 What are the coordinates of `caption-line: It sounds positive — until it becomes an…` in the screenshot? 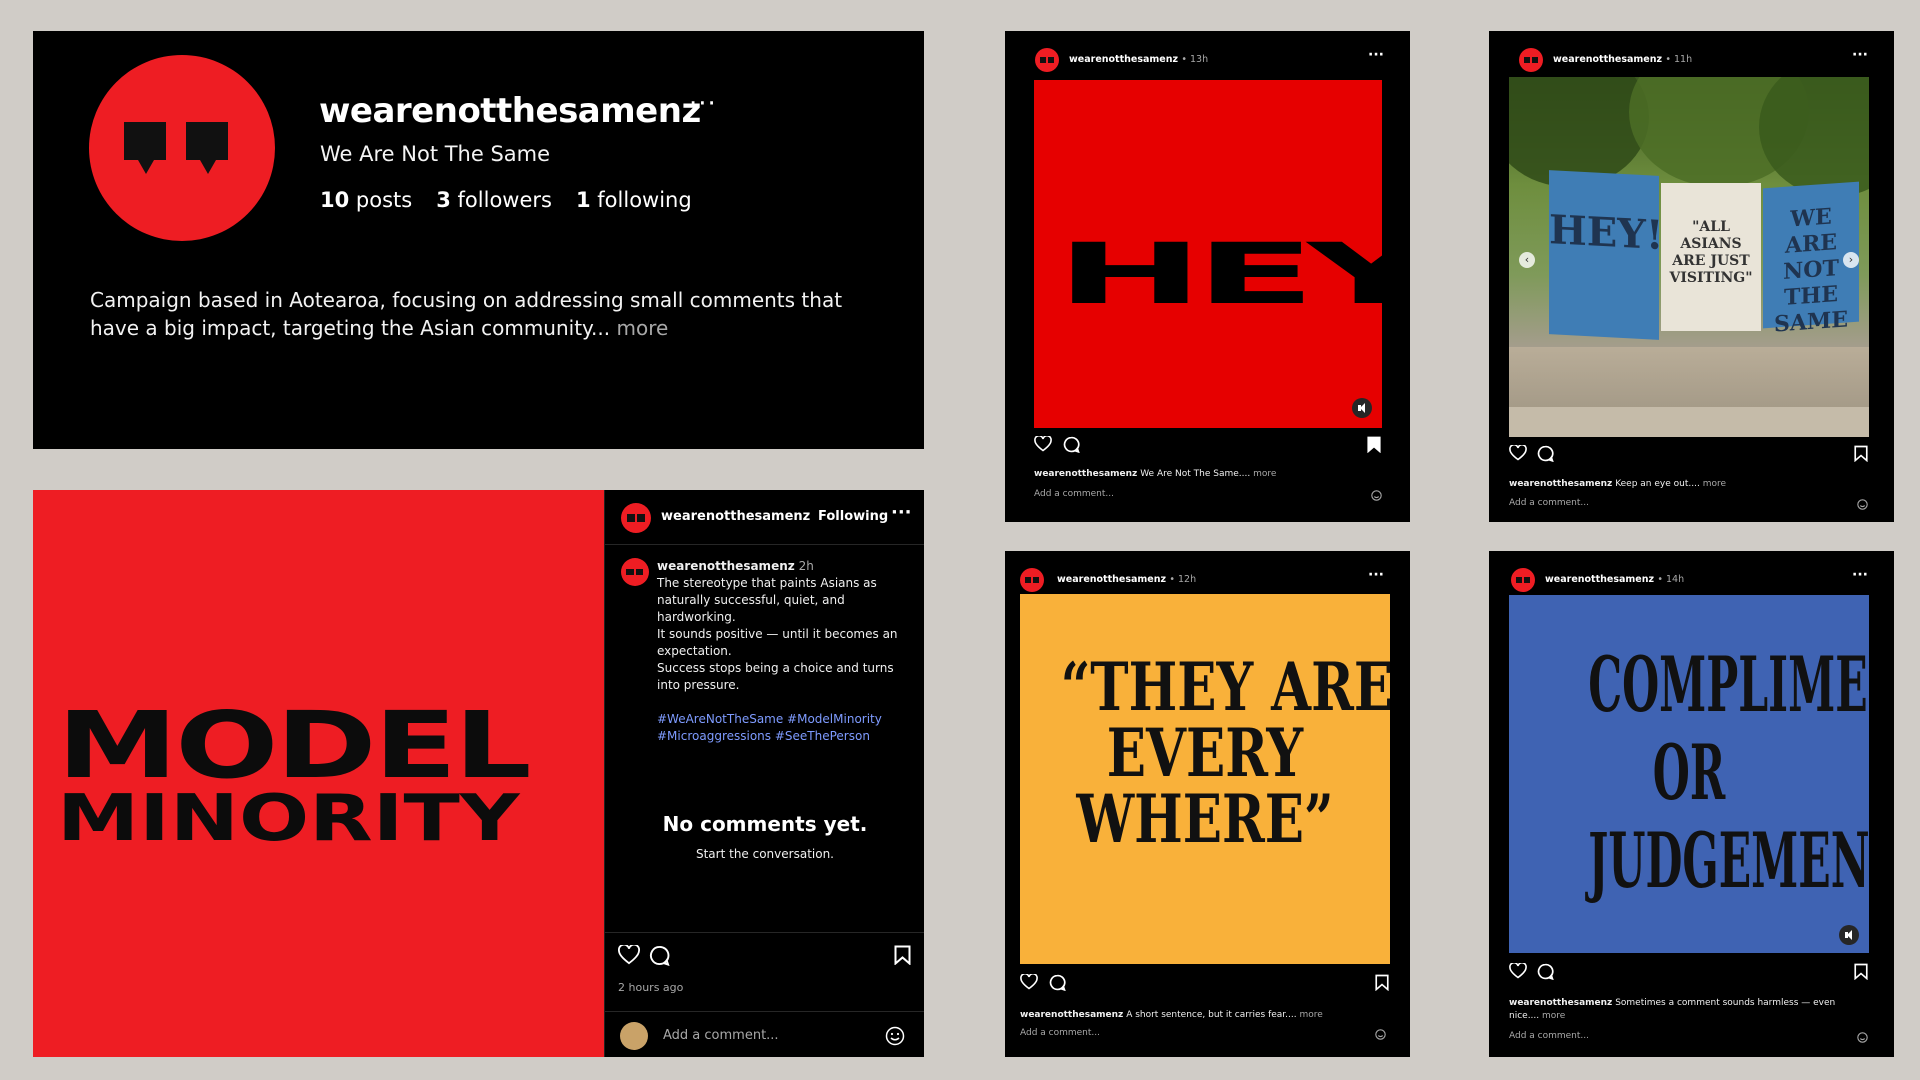 It's located at (777, 642).